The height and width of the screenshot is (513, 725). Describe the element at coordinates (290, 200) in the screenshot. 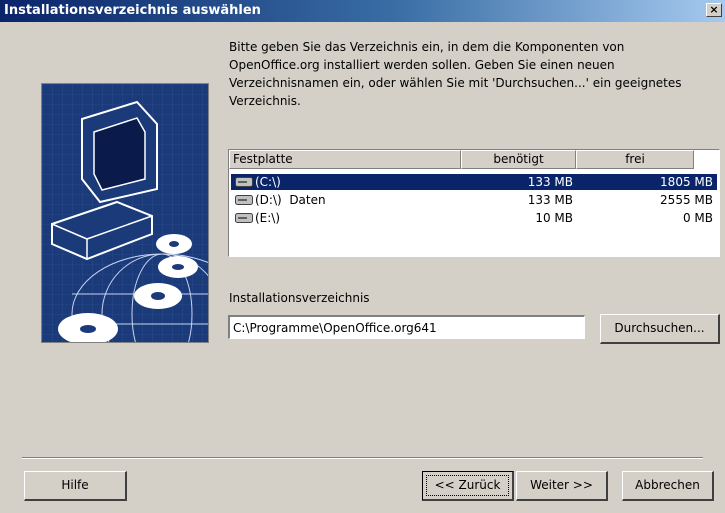

I see `drive-name: (D:\) Daten` at that location.